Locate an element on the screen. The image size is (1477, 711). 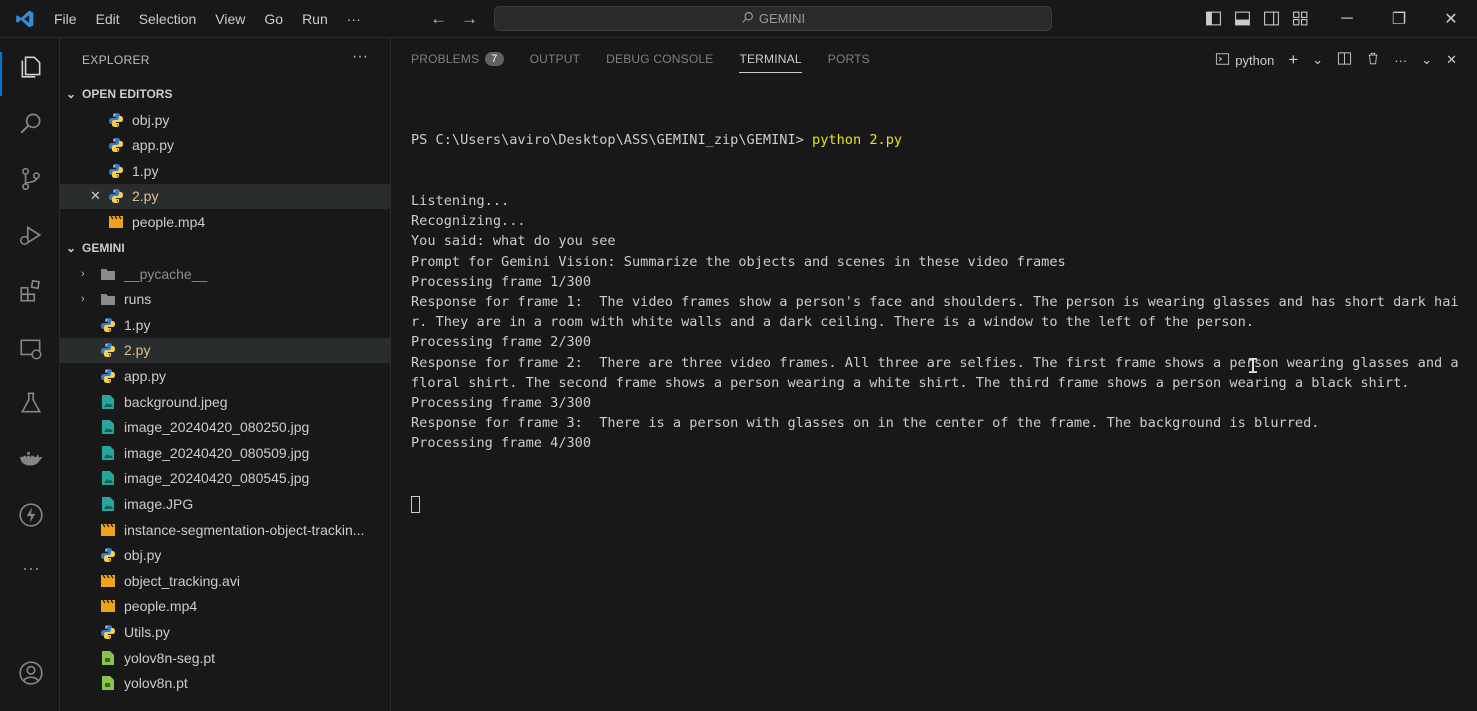
file-item: yolov8n-seg.pt is located at coordinates (243, 657).